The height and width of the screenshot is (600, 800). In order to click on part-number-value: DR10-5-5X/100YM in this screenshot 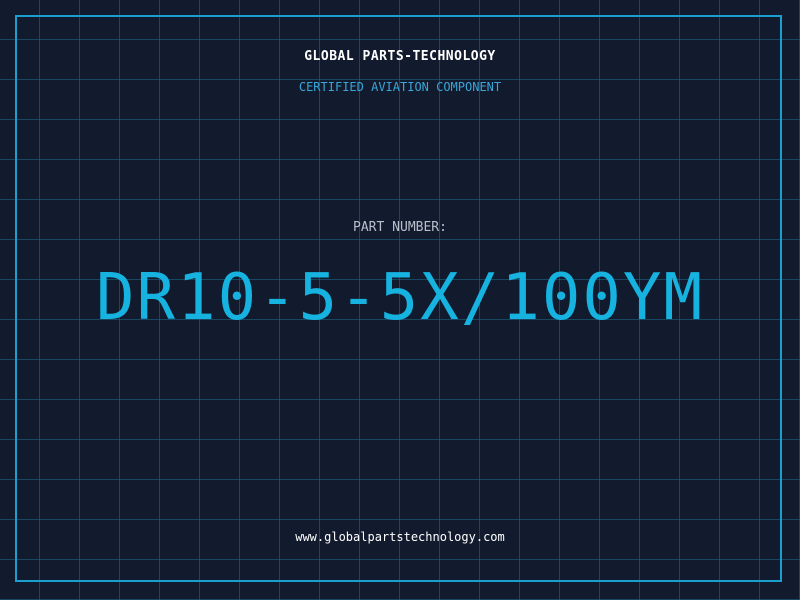, I will do `click(400, 298)`.